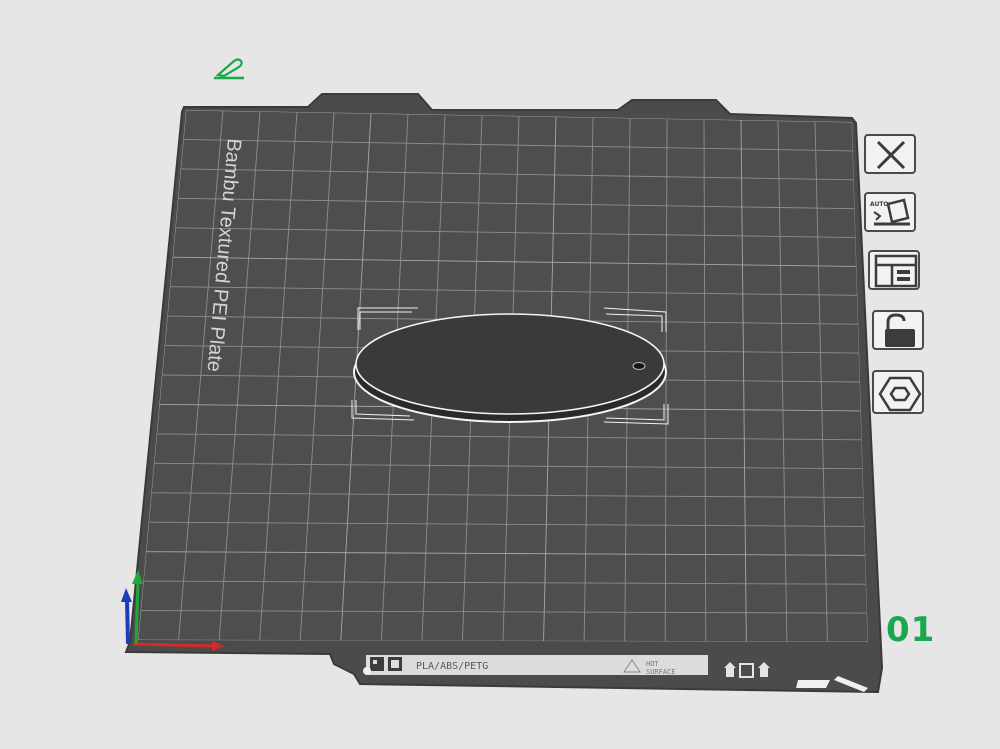  What do you see at coordinates (661, 672) in the screenshot?
I see `surface-text: SURFACE` at bounding box center [661, 672].